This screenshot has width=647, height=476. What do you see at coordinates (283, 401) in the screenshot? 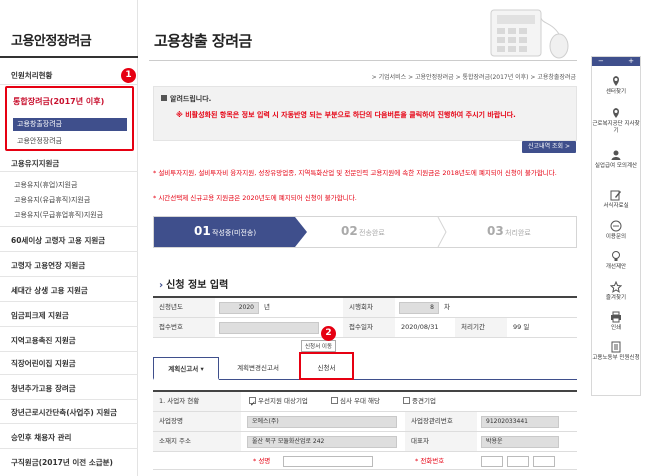
I see `check-priority-support-label: 우선지원 대상기업` at bounding box center [283, 401].